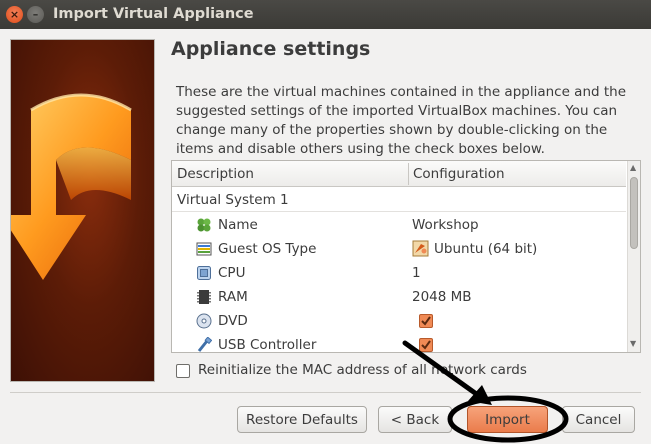 This screenshot has height=444, width=651. What do you see at coordinates (302, 419) in the screenshot?
I see `restore-defaults-button: Restore Defaults` at bounding box center [302, 419].